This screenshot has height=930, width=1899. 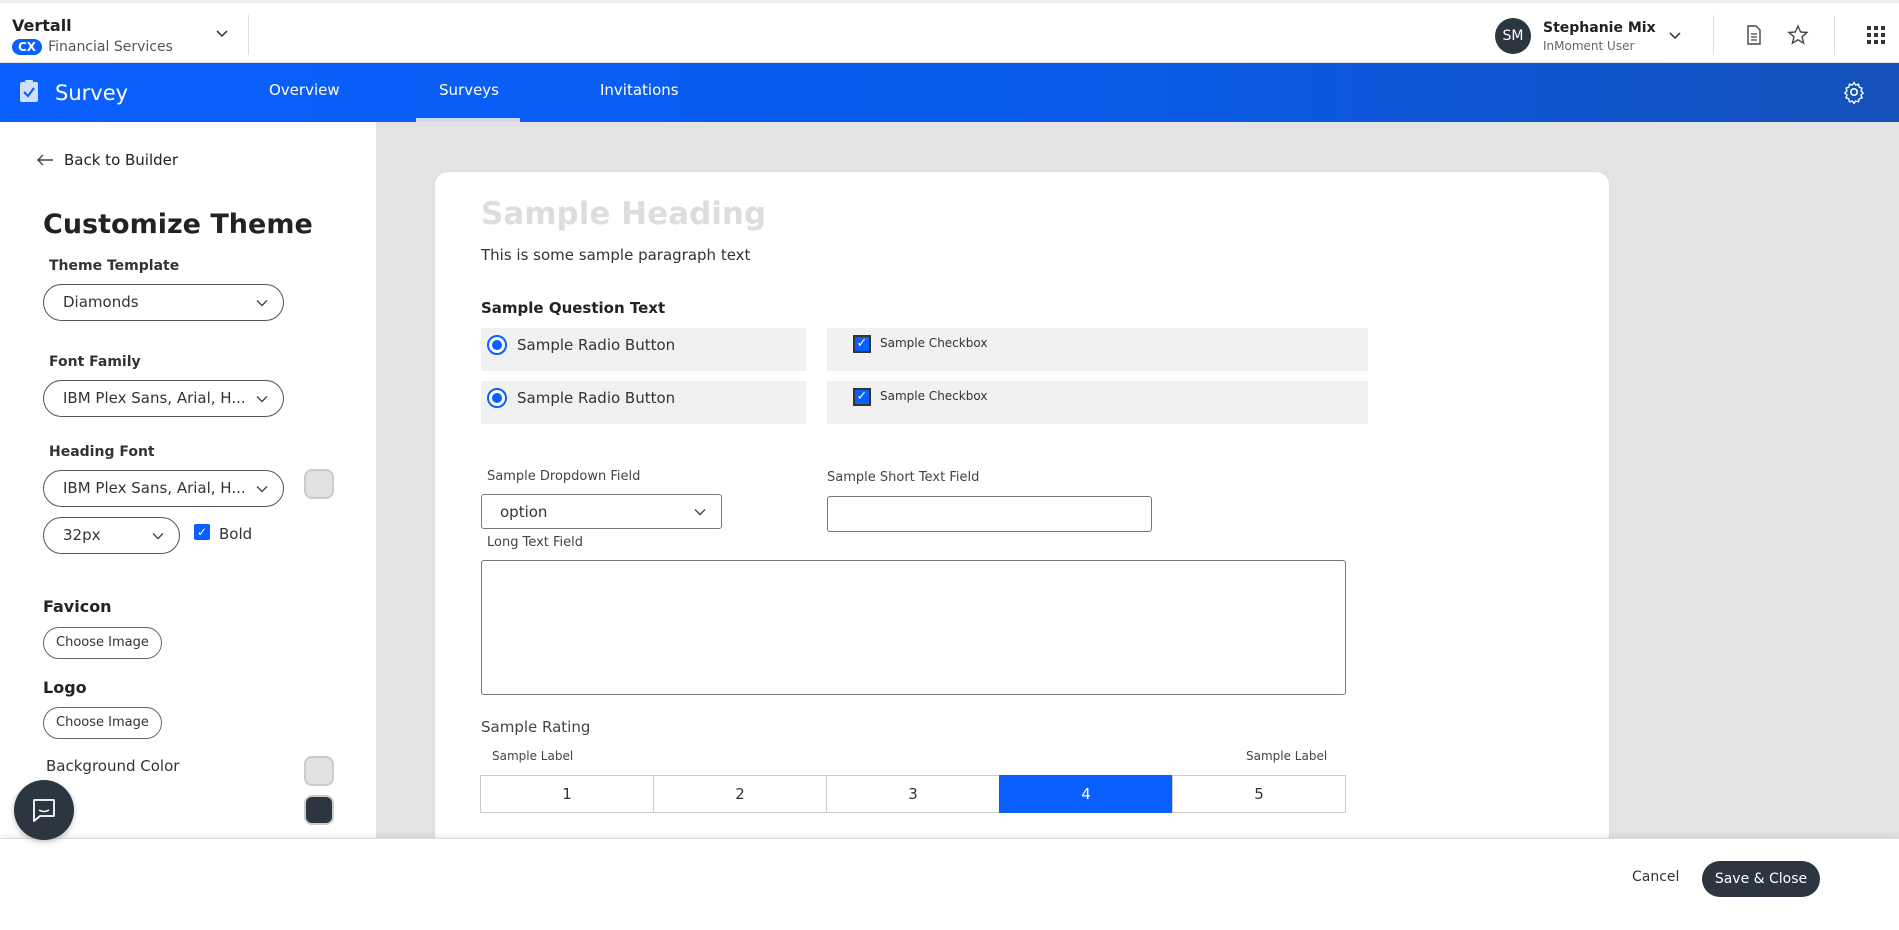 I want to click on rating-option: 3, so click(x=913, y=794).